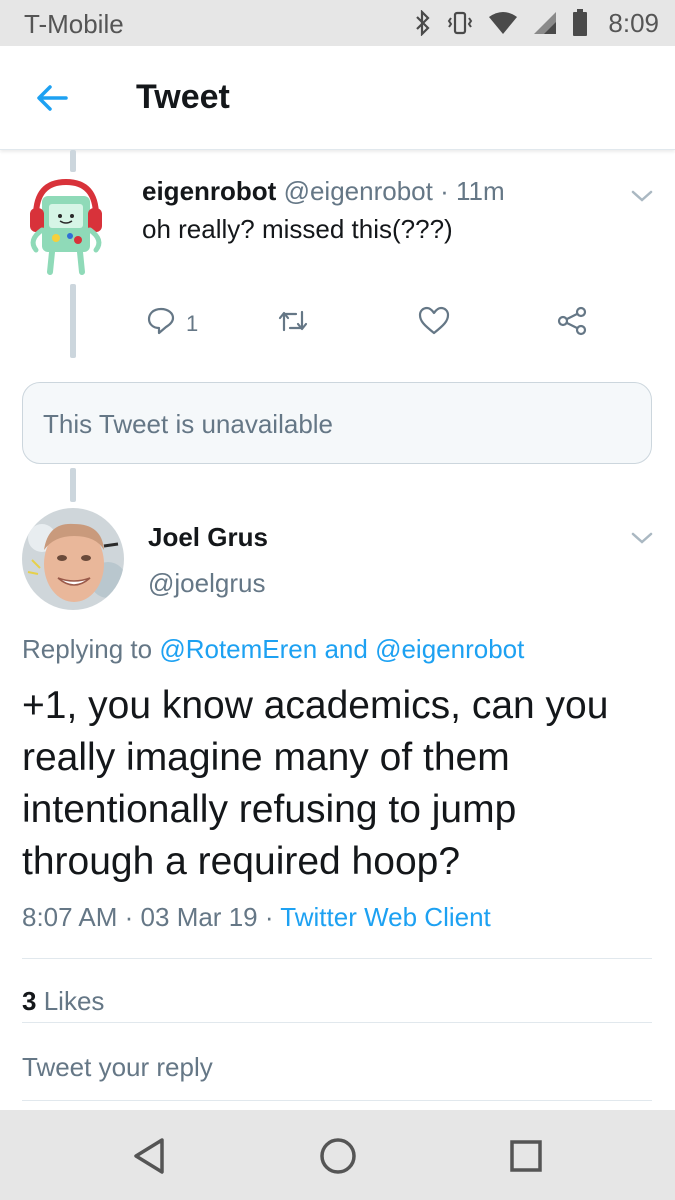  What do you see at coordinates (526, 1161) in the screenshot?
I see `square-recents-icon` at bounding box center [526, 1161].